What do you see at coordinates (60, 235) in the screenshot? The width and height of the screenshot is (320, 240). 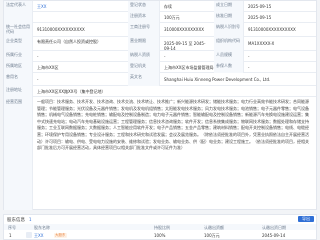 I see `major-shareholder-badge: 大股东` at bounding box center [60, 235].